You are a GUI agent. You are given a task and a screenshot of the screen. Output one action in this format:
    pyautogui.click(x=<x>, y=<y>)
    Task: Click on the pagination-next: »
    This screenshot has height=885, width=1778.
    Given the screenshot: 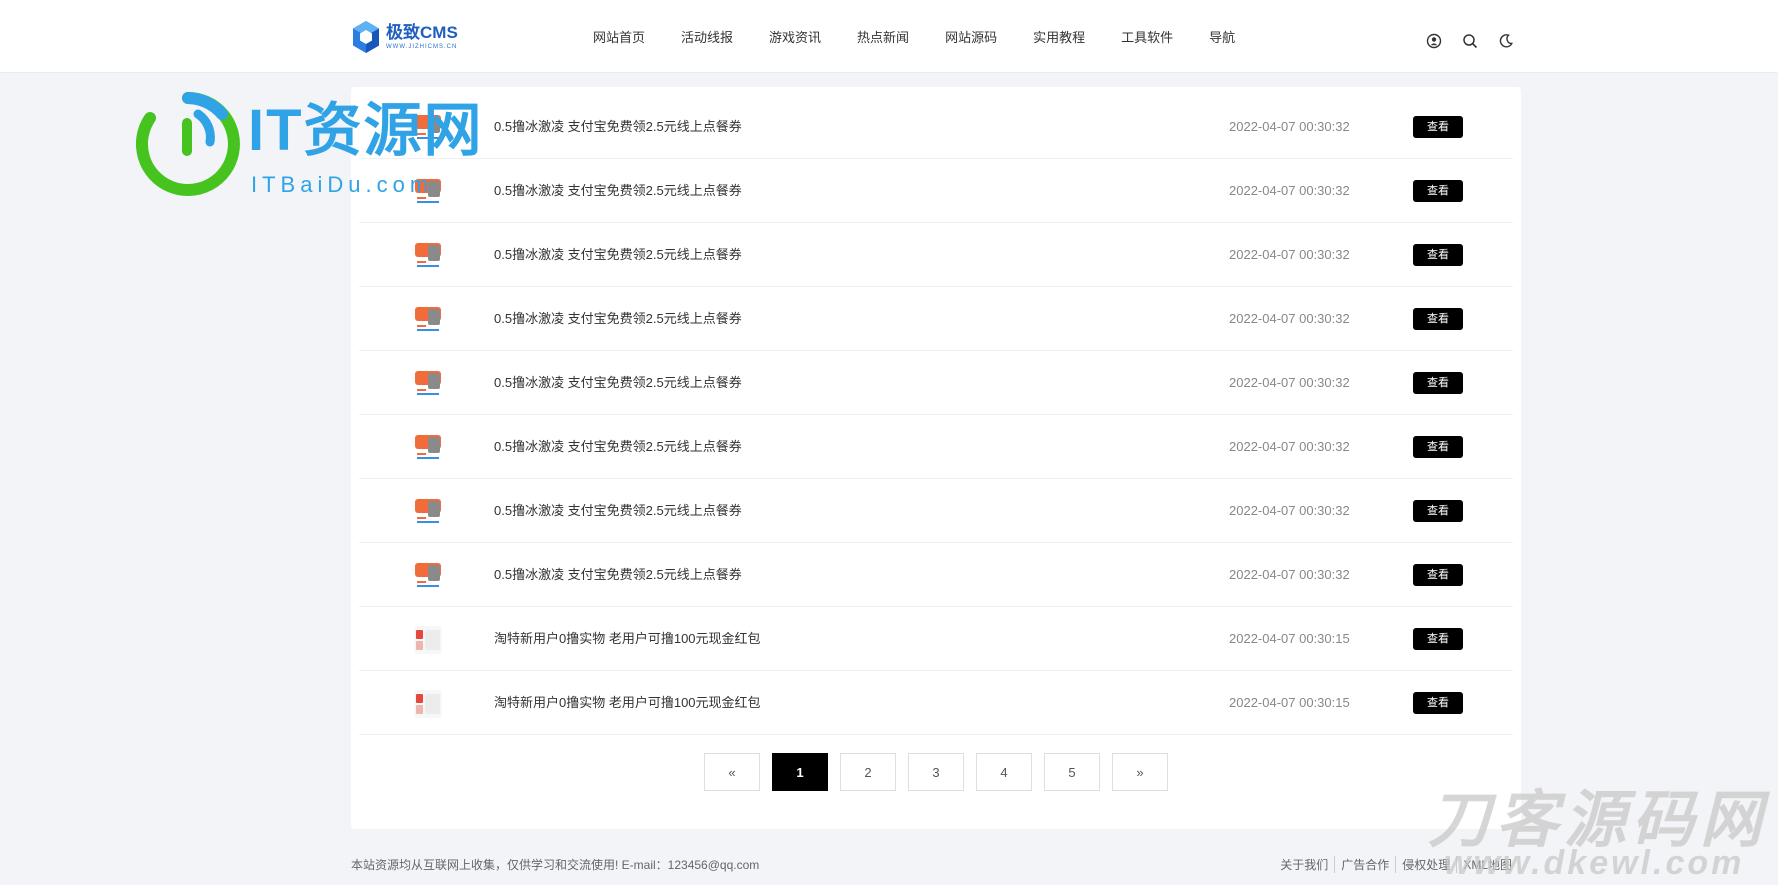 What is the action you would take?
    pyautogui.click(x=1140, y=772)
    